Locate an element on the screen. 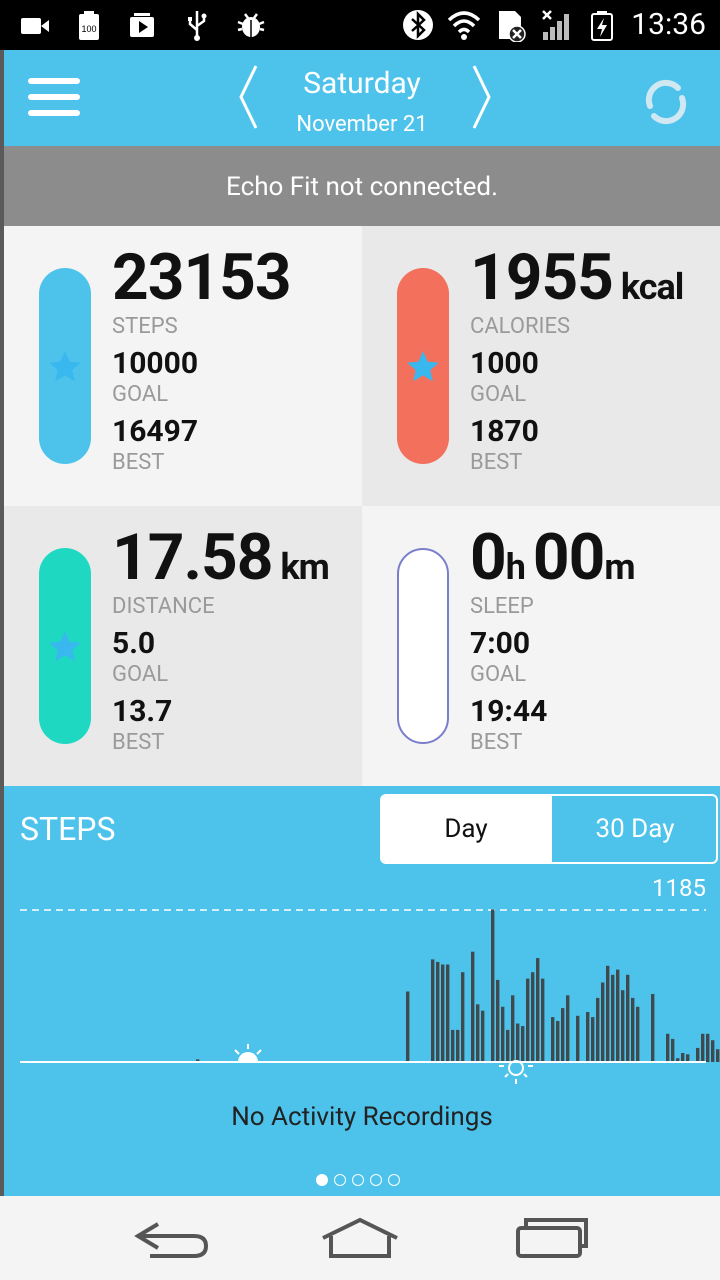  distance-tile: 17.58 km DISTANCE 5.0 GOAL 13.7 BEST is located at coordinates (183, 646).